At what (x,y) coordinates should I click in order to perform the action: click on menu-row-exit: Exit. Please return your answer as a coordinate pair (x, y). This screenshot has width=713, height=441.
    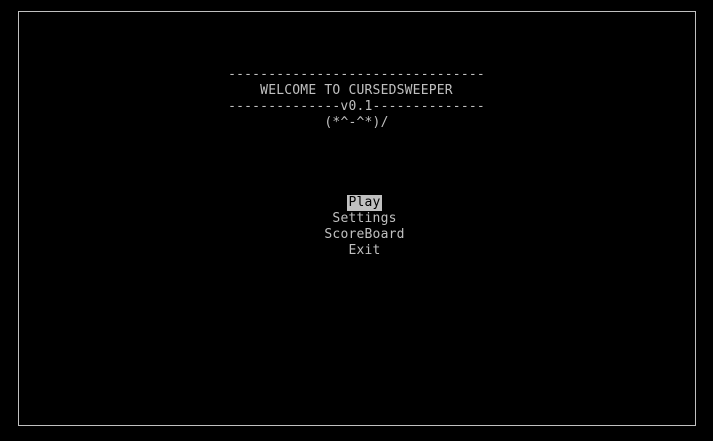
    Looking at the image, I should click on (356, 243).